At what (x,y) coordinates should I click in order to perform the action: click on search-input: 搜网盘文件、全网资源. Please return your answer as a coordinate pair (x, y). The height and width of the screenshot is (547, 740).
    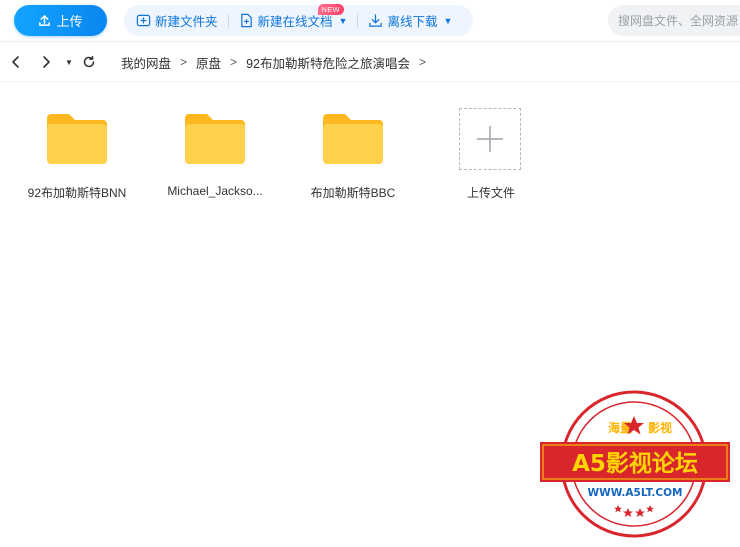
    Looking at the image, I should click on (674, 20).